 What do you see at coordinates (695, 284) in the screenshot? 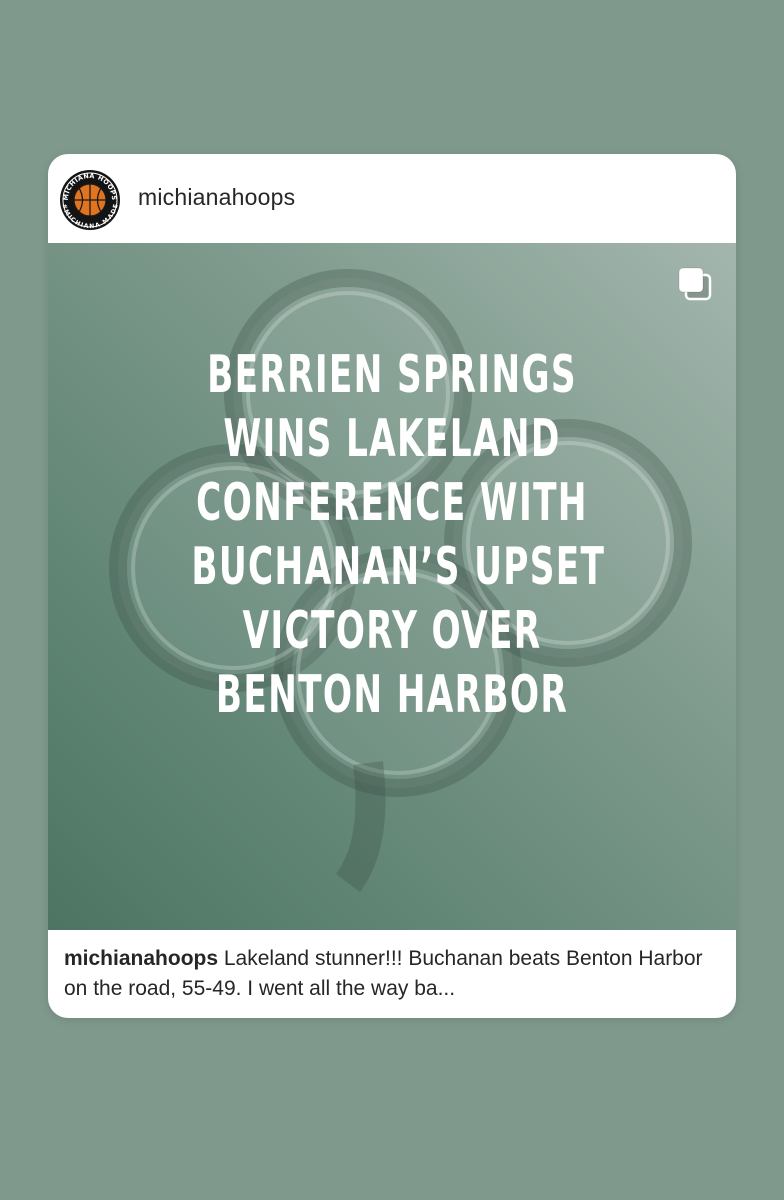
I see `multiple-images-icon` at bounding box center [695, 284].